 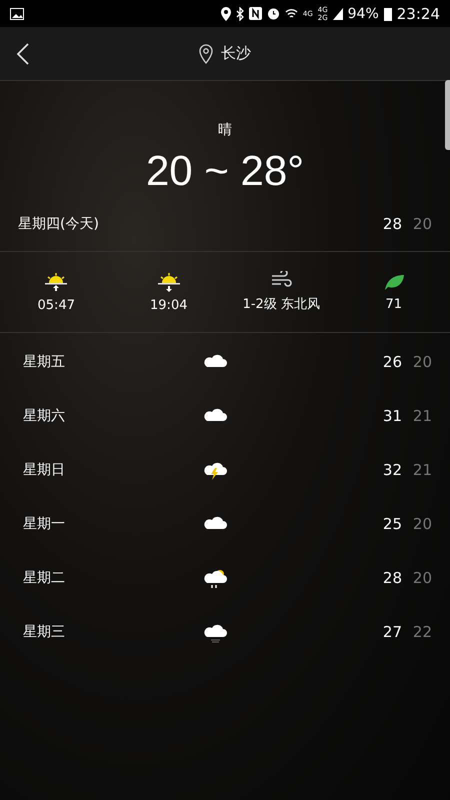 What do you see at coordinates (56, 305) in the screenshot?
I see `detail-value: 05:47` at bounding box center [56, 305].